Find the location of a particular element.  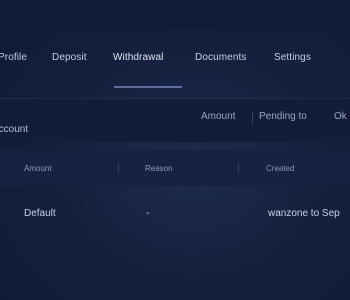

account-section: Account Amount Pending to Ok is located at coordinates (175, 121).